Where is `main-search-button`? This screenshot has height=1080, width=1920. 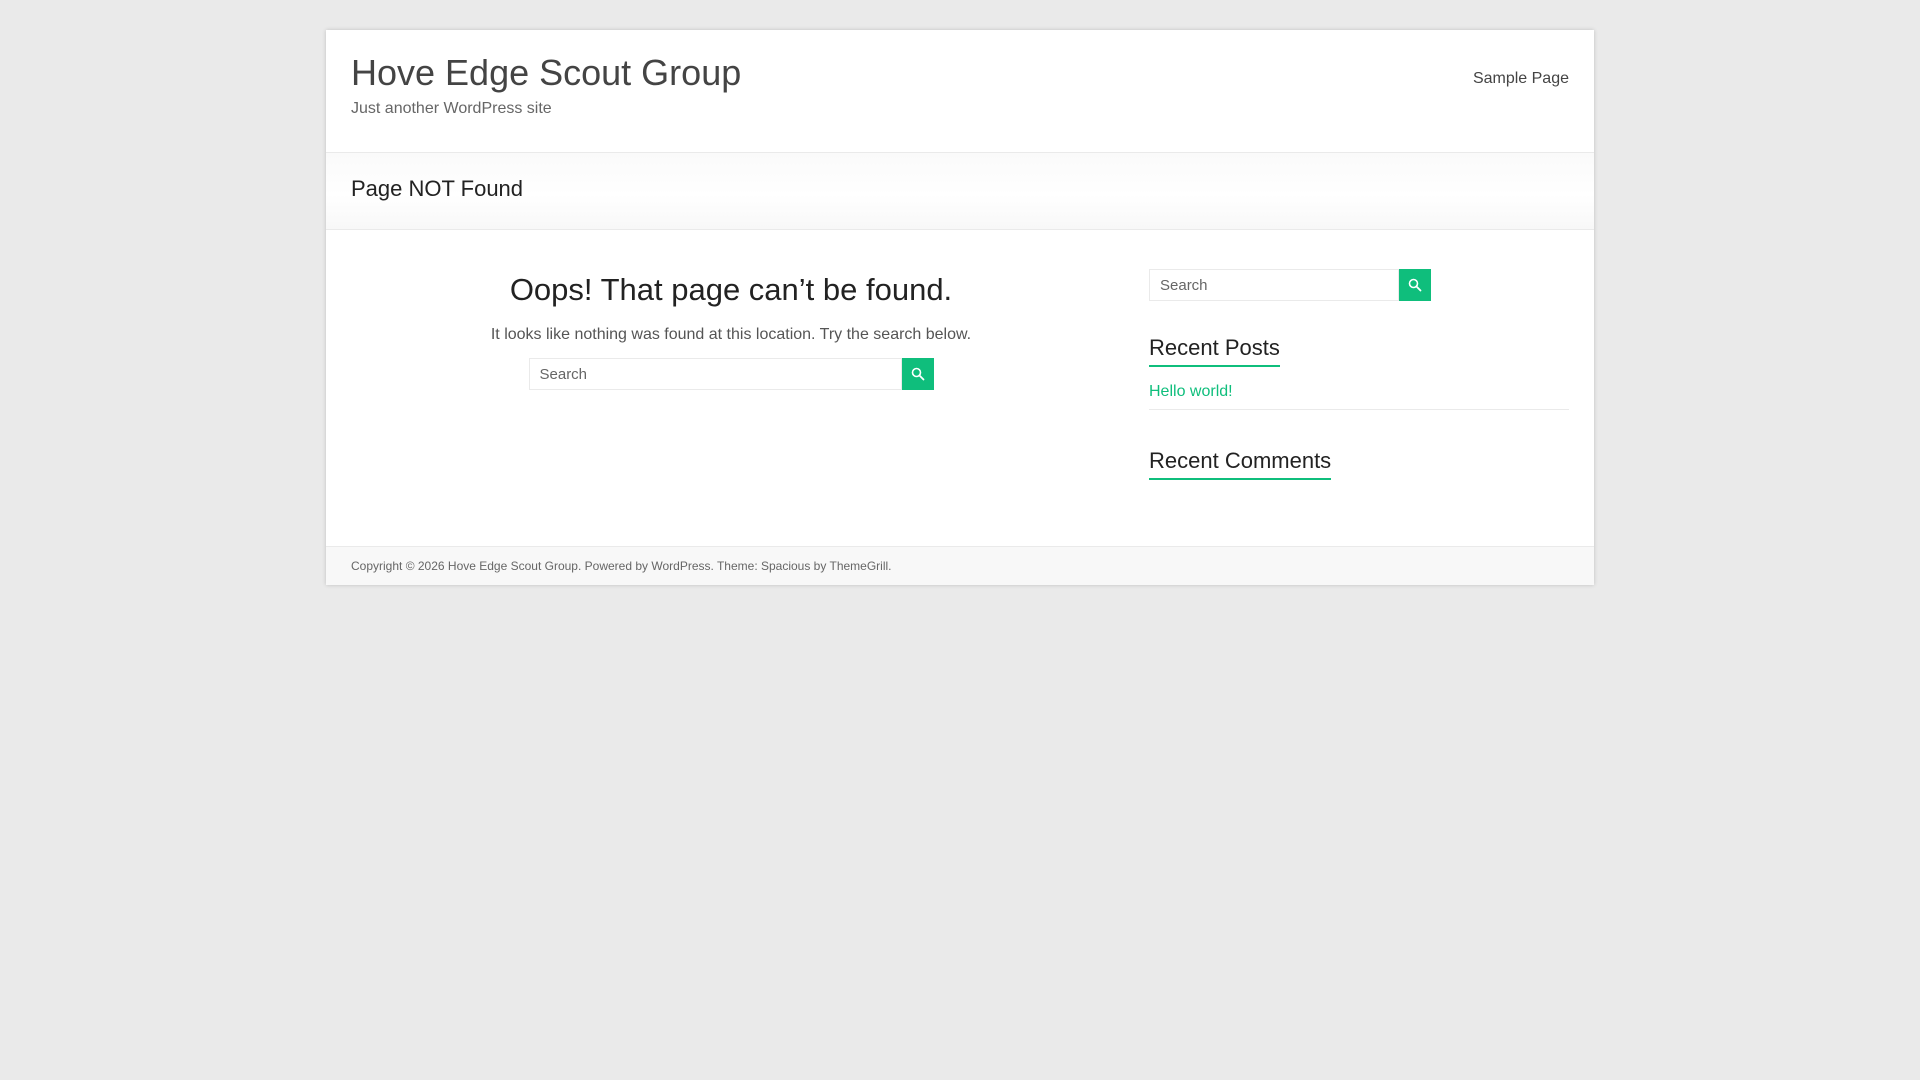
main-search-button is located at coordinates (917, 374).